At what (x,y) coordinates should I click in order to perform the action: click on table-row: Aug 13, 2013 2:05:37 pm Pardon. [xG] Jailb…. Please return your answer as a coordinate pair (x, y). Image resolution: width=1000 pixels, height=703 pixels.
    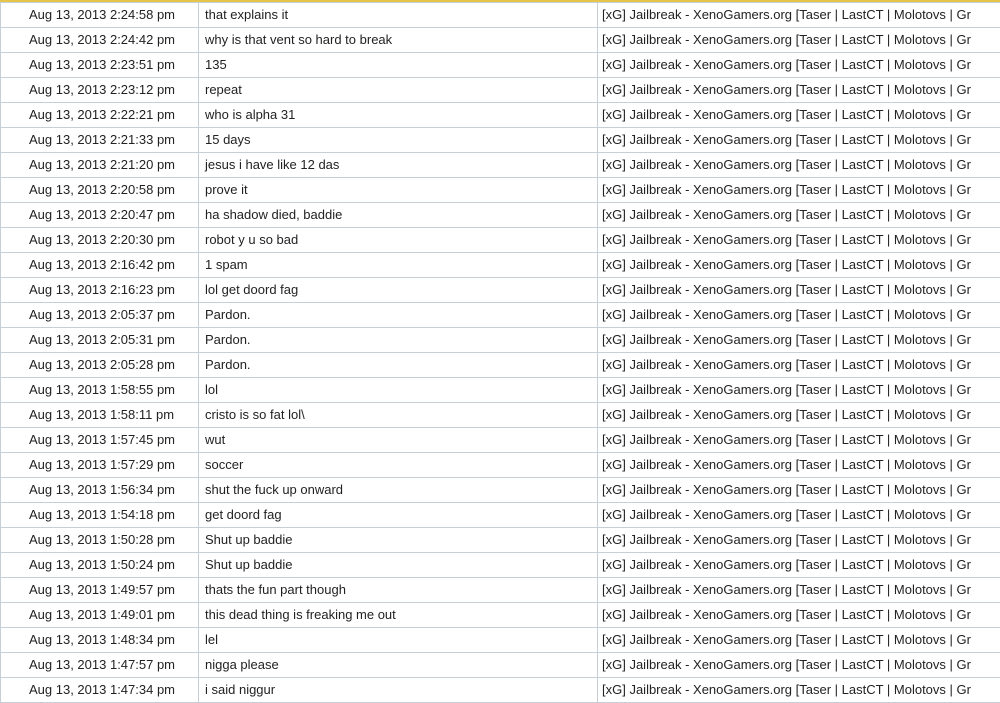
    Looking at the image, I should click on (500, 315).